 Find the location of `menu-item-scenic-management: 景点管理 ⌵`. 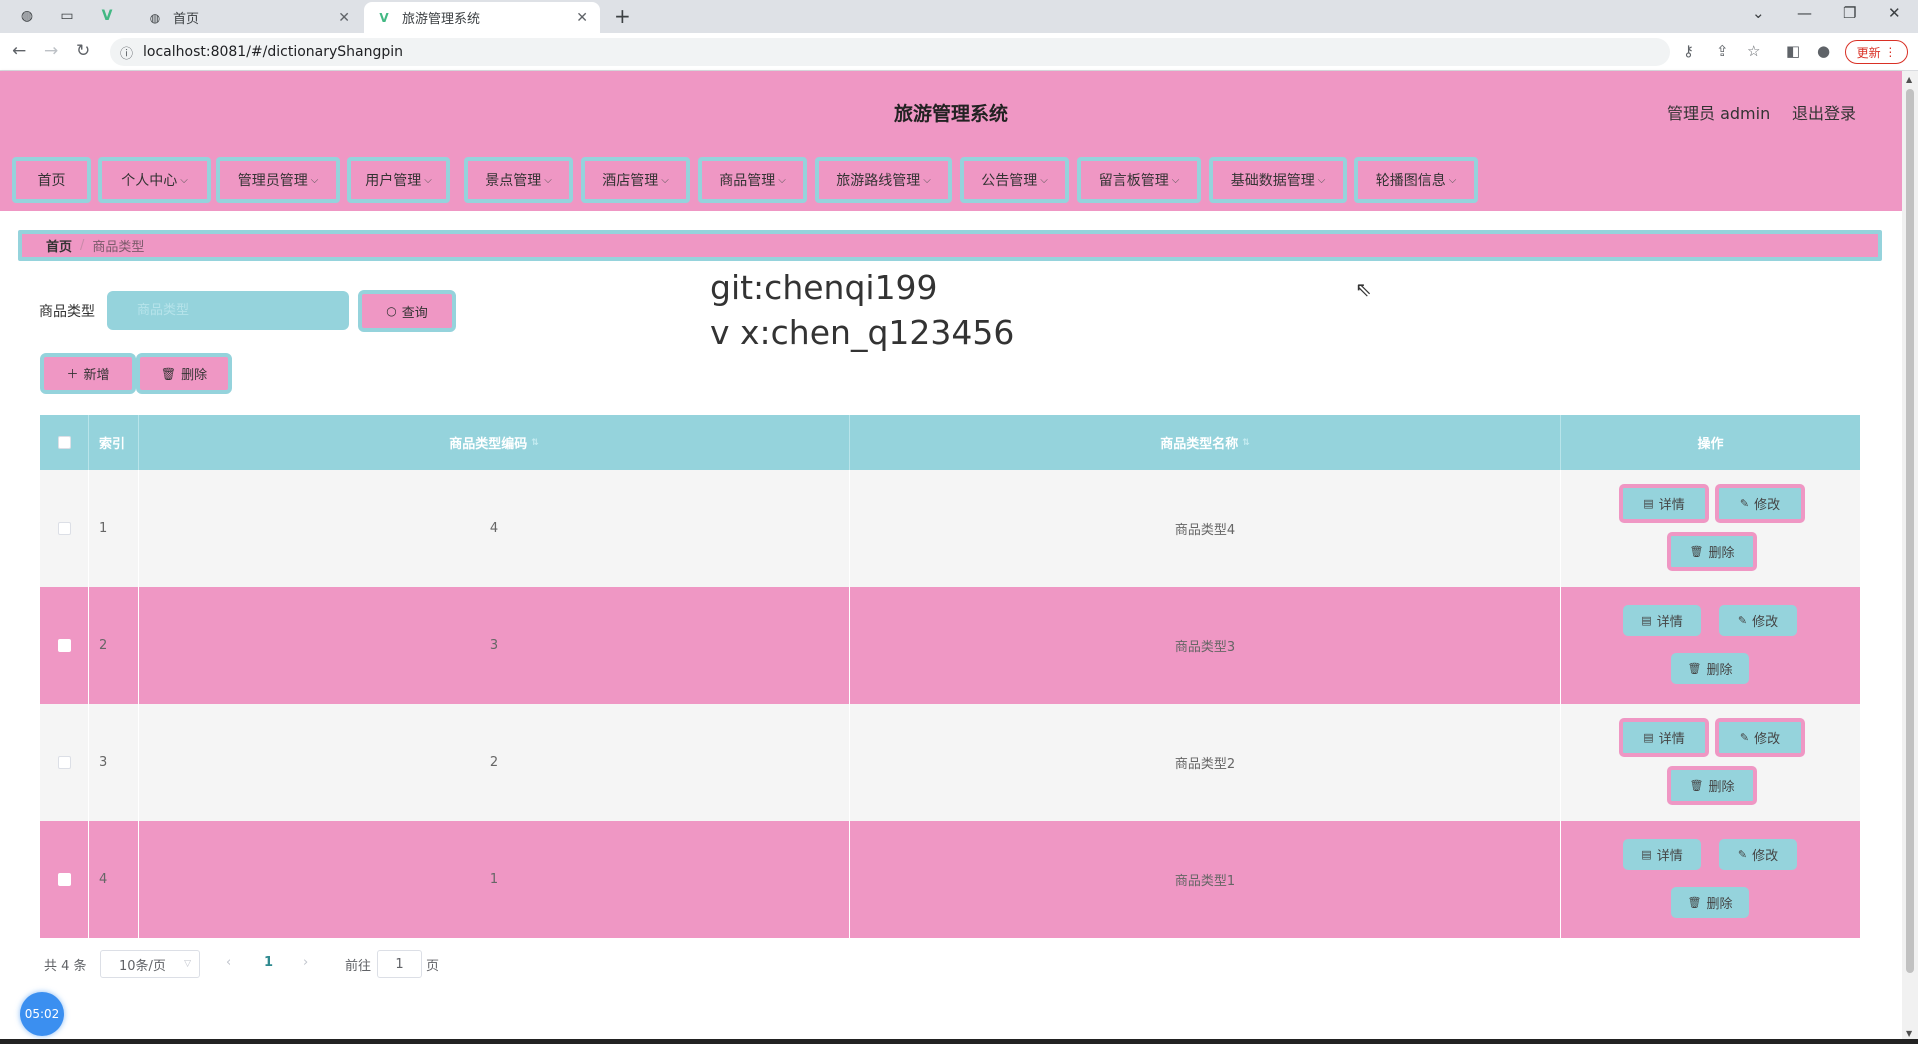

menu-item-scenic-management: 景点管理 ⌵ is located at coordinates (518, 180).